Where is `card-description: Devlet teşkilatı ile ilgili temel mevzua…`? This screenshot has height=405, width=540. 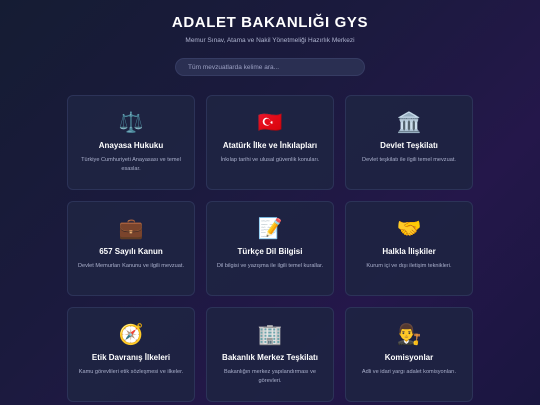
card-description: Devlet teşkilatı ile ilgili temel mevzua… is located at coordinates (409, 160).